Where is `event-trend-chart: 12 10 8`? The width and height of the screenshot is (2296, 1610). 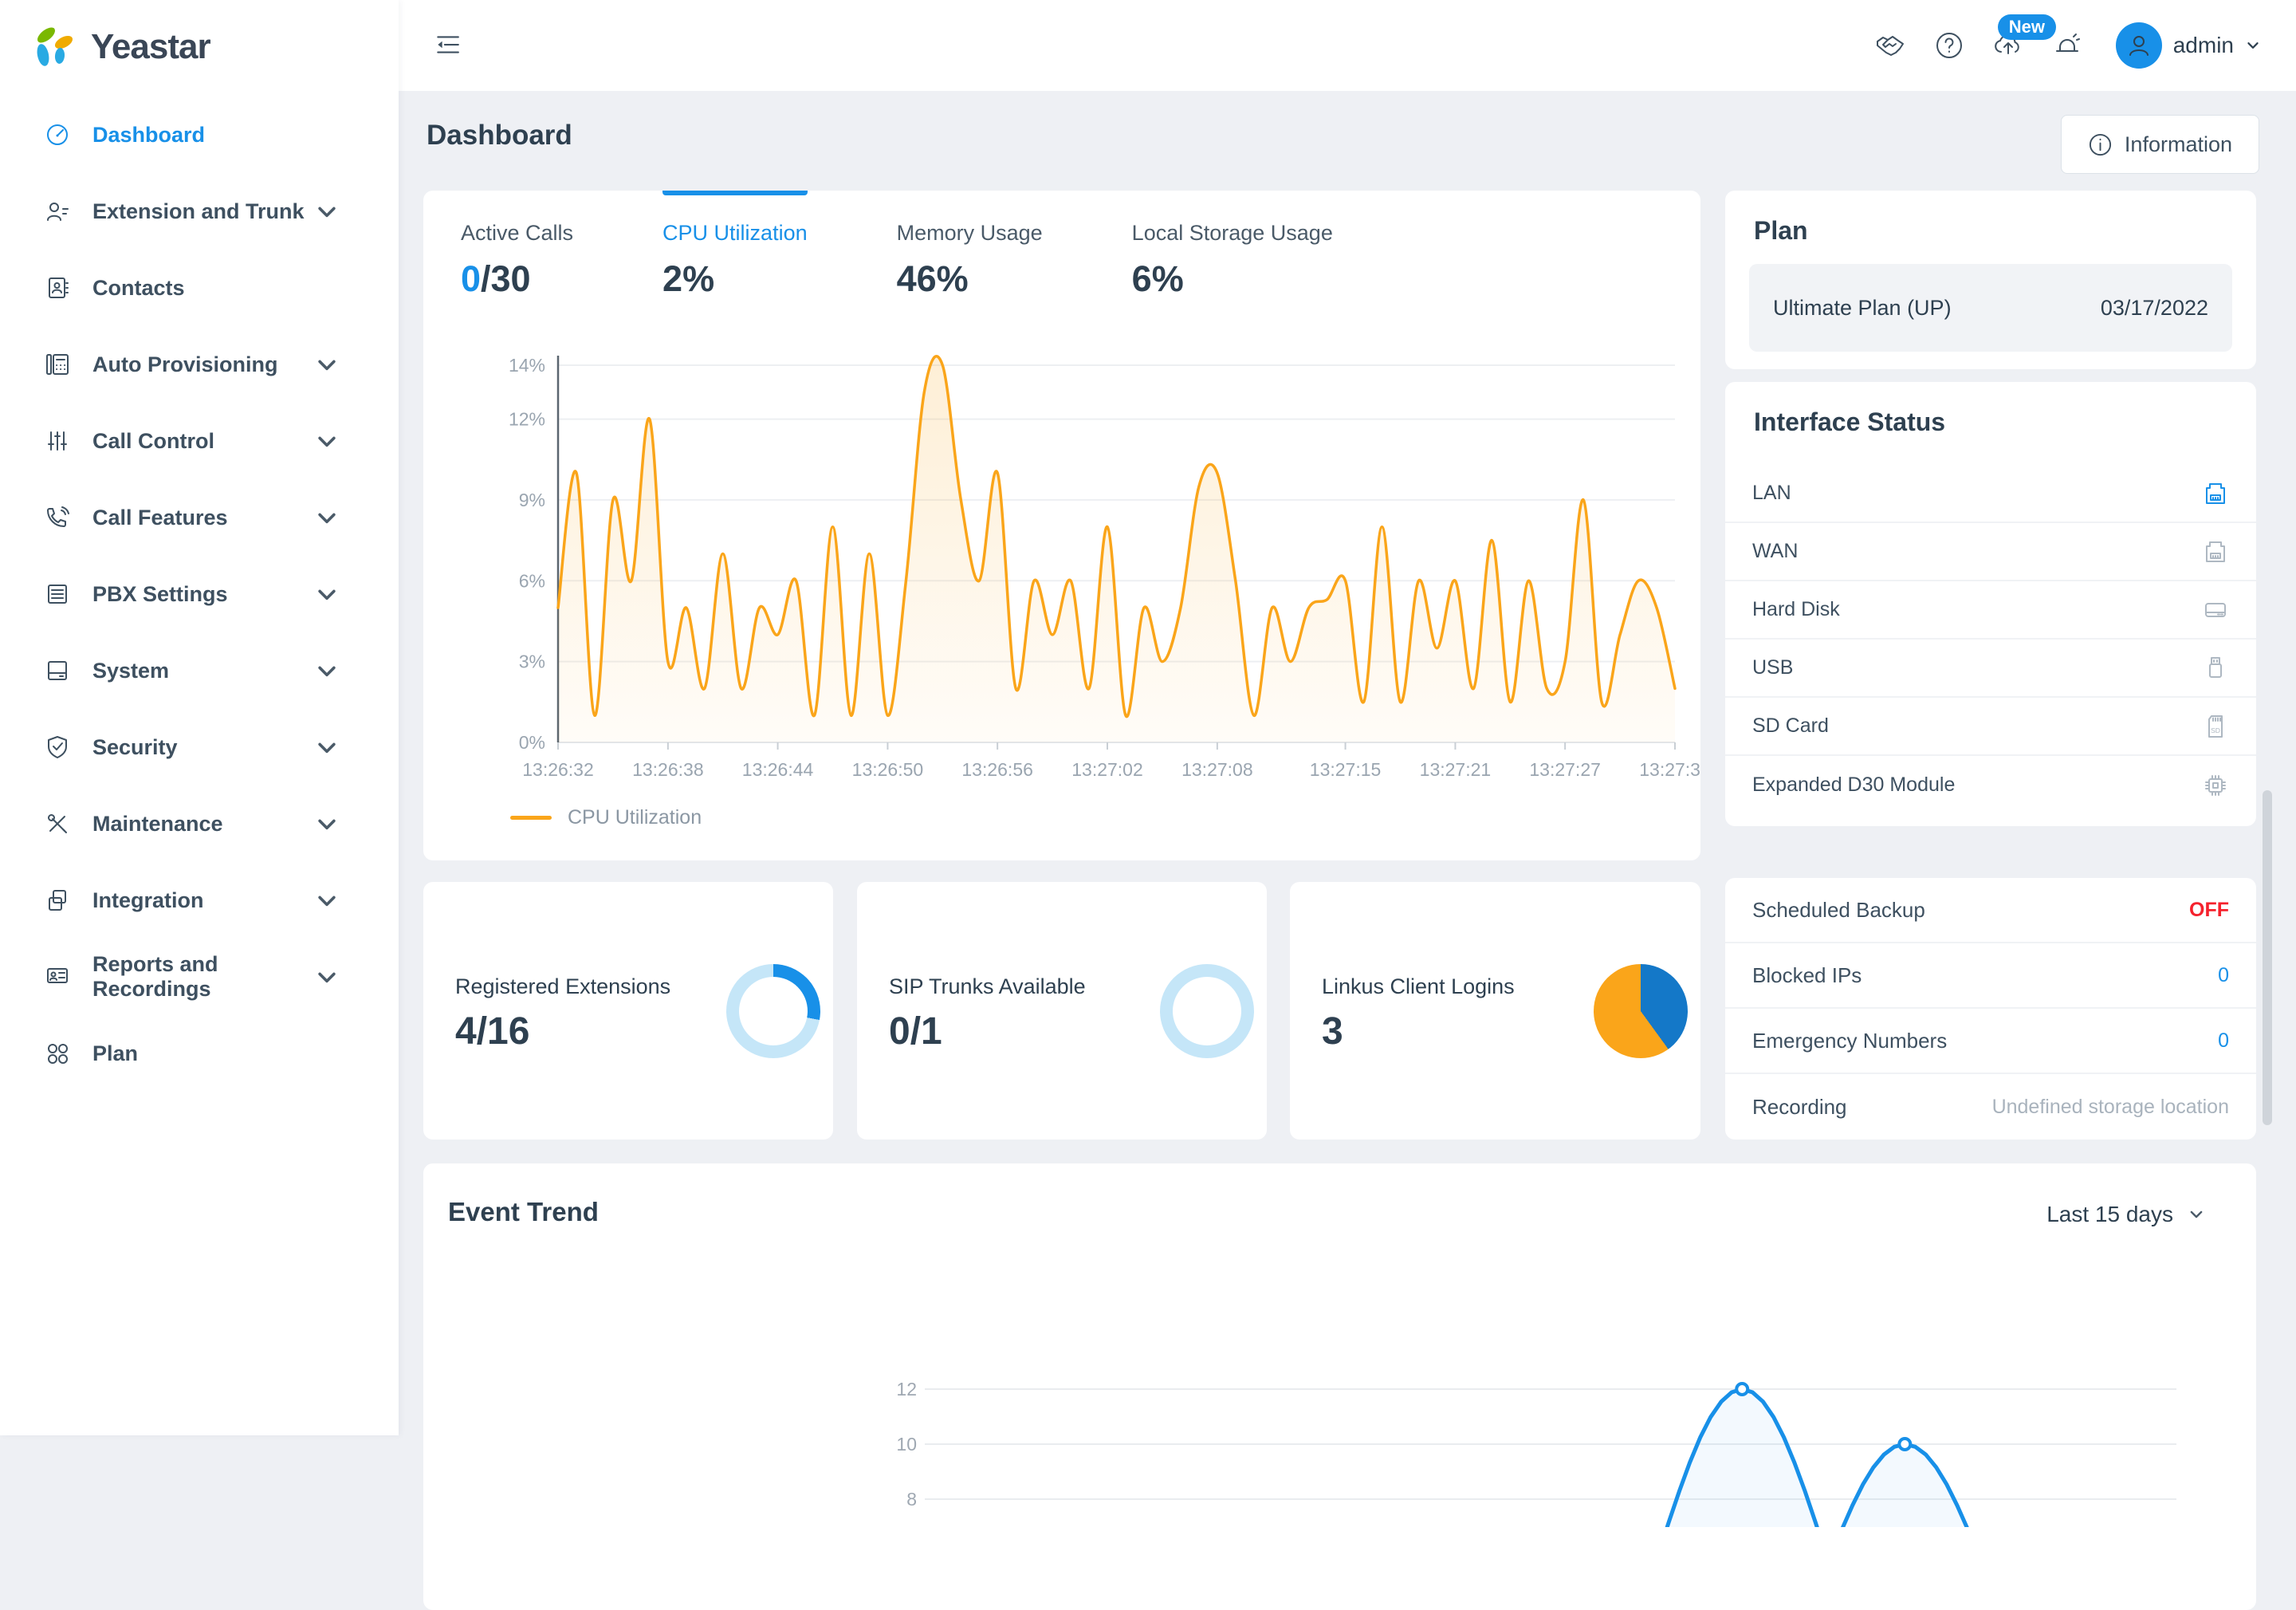 event-trend-chart: 12 10 8 is located at coordinates (1339, 1437).